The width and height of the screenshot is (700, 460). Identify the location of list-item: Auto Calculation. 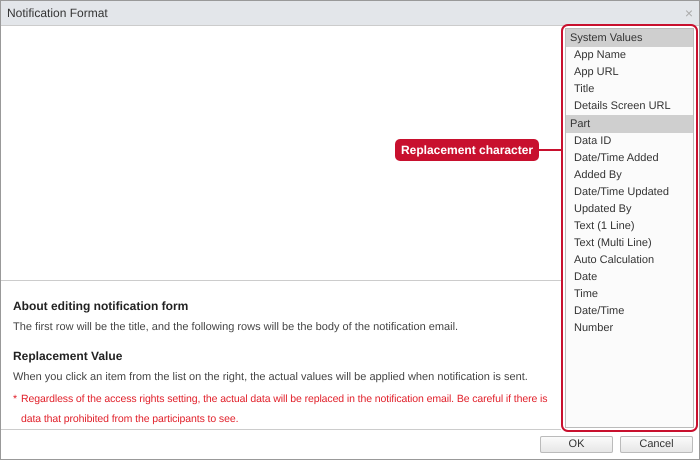
(629, 260).